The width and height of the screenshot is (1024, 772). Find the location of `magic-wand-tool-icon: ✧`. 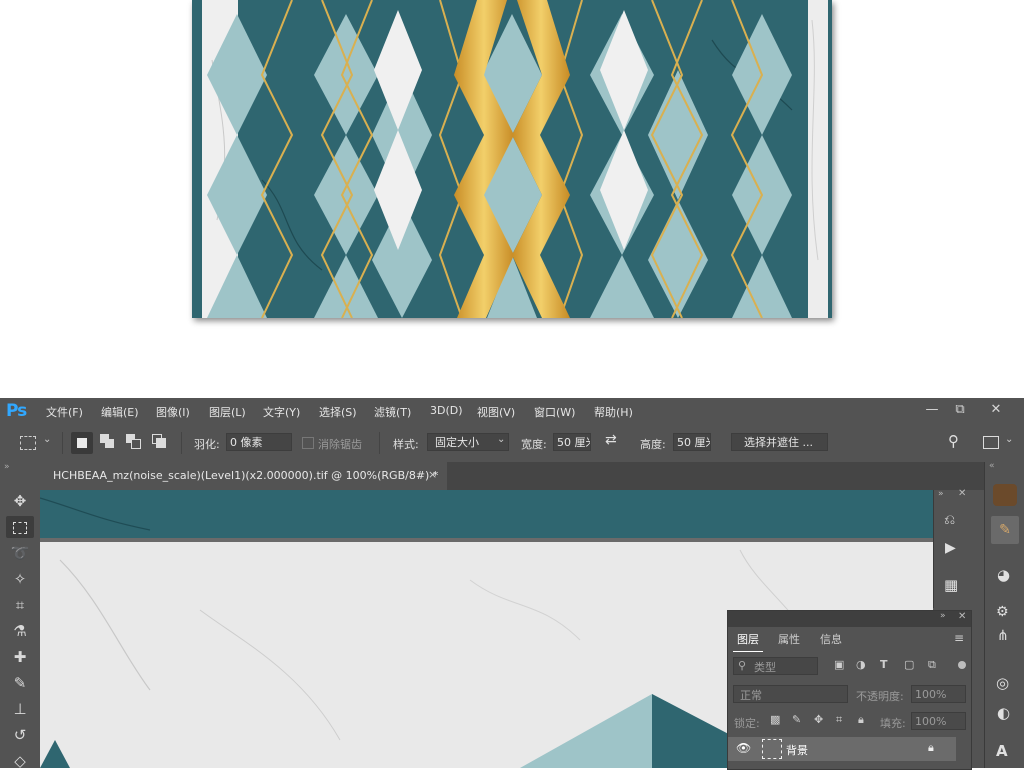

magic-wand-tool-icon: ✧ is located at coordinates (20, 579).